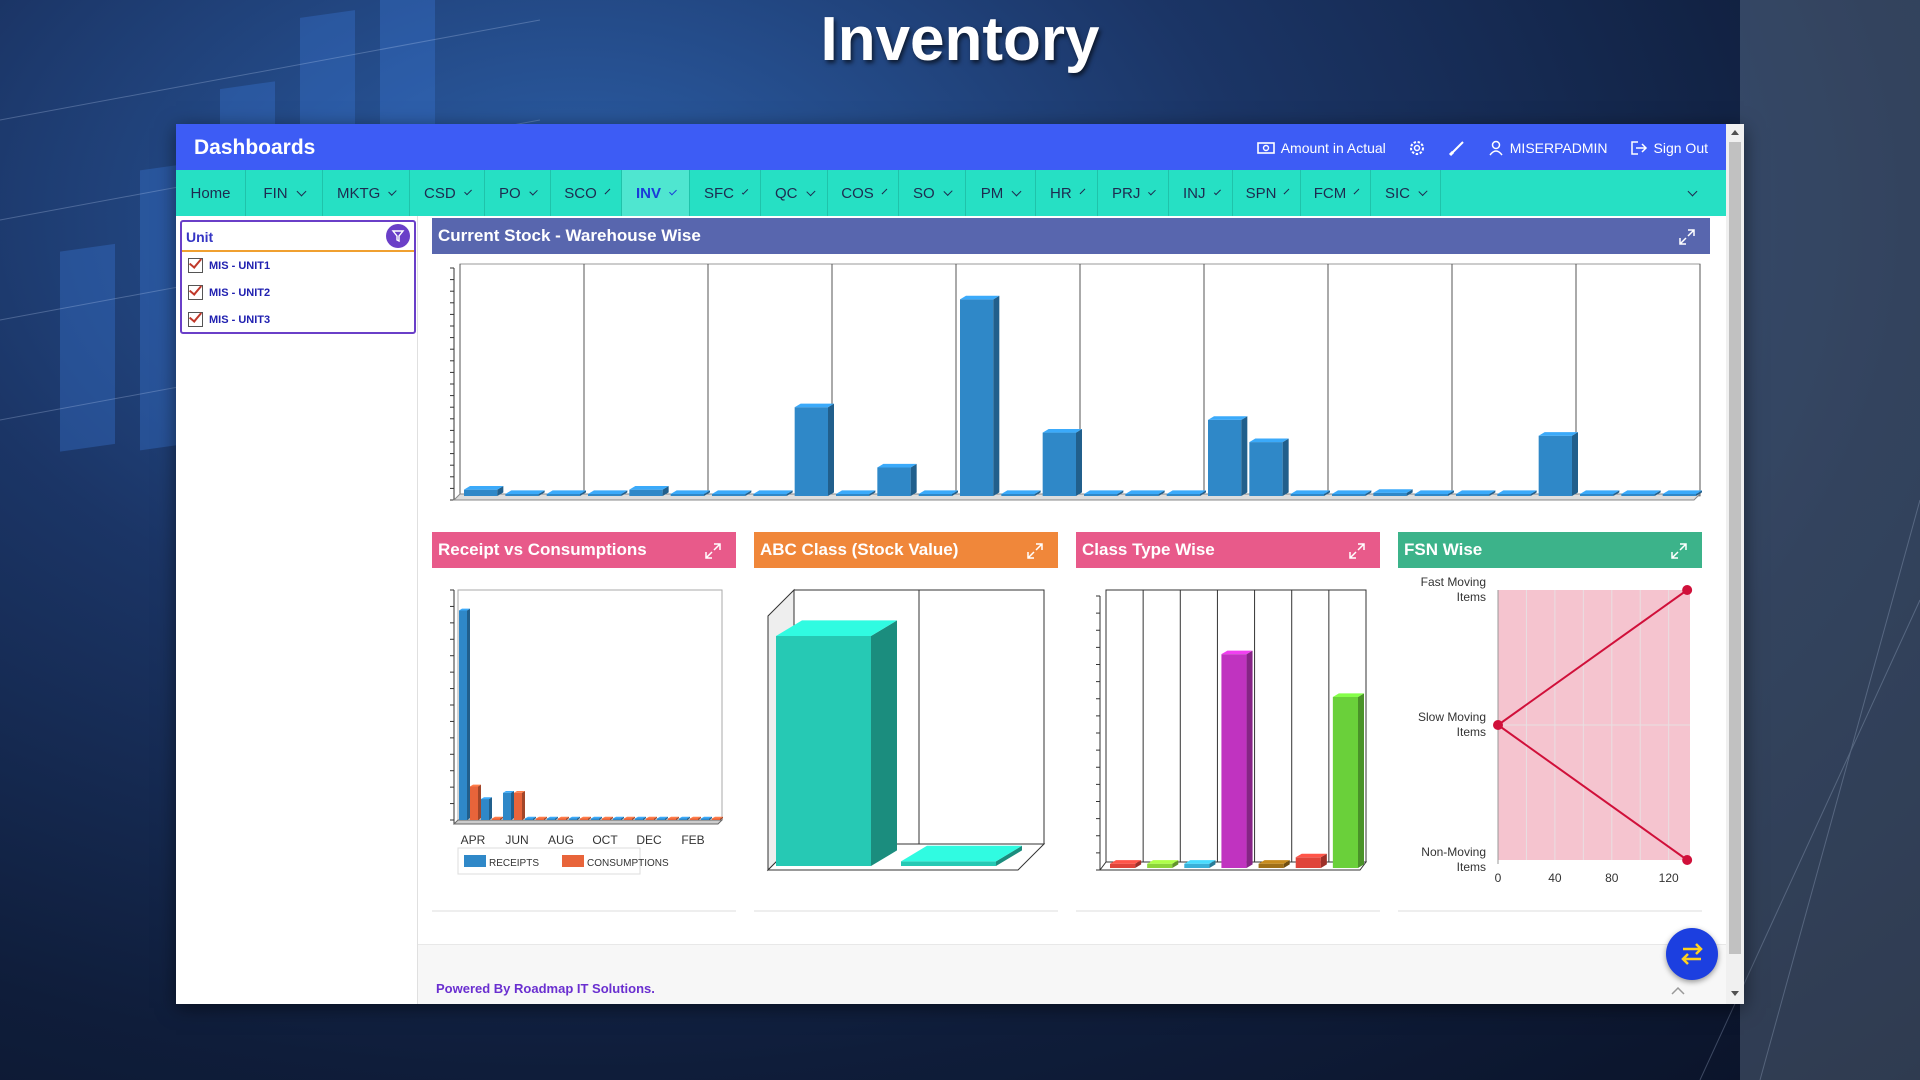 This screenshot has width=1920, height=1080. Describe the element at coordinates (1406, 193) in the screenshot. I see `nav-item-sic: SIC` at that location.